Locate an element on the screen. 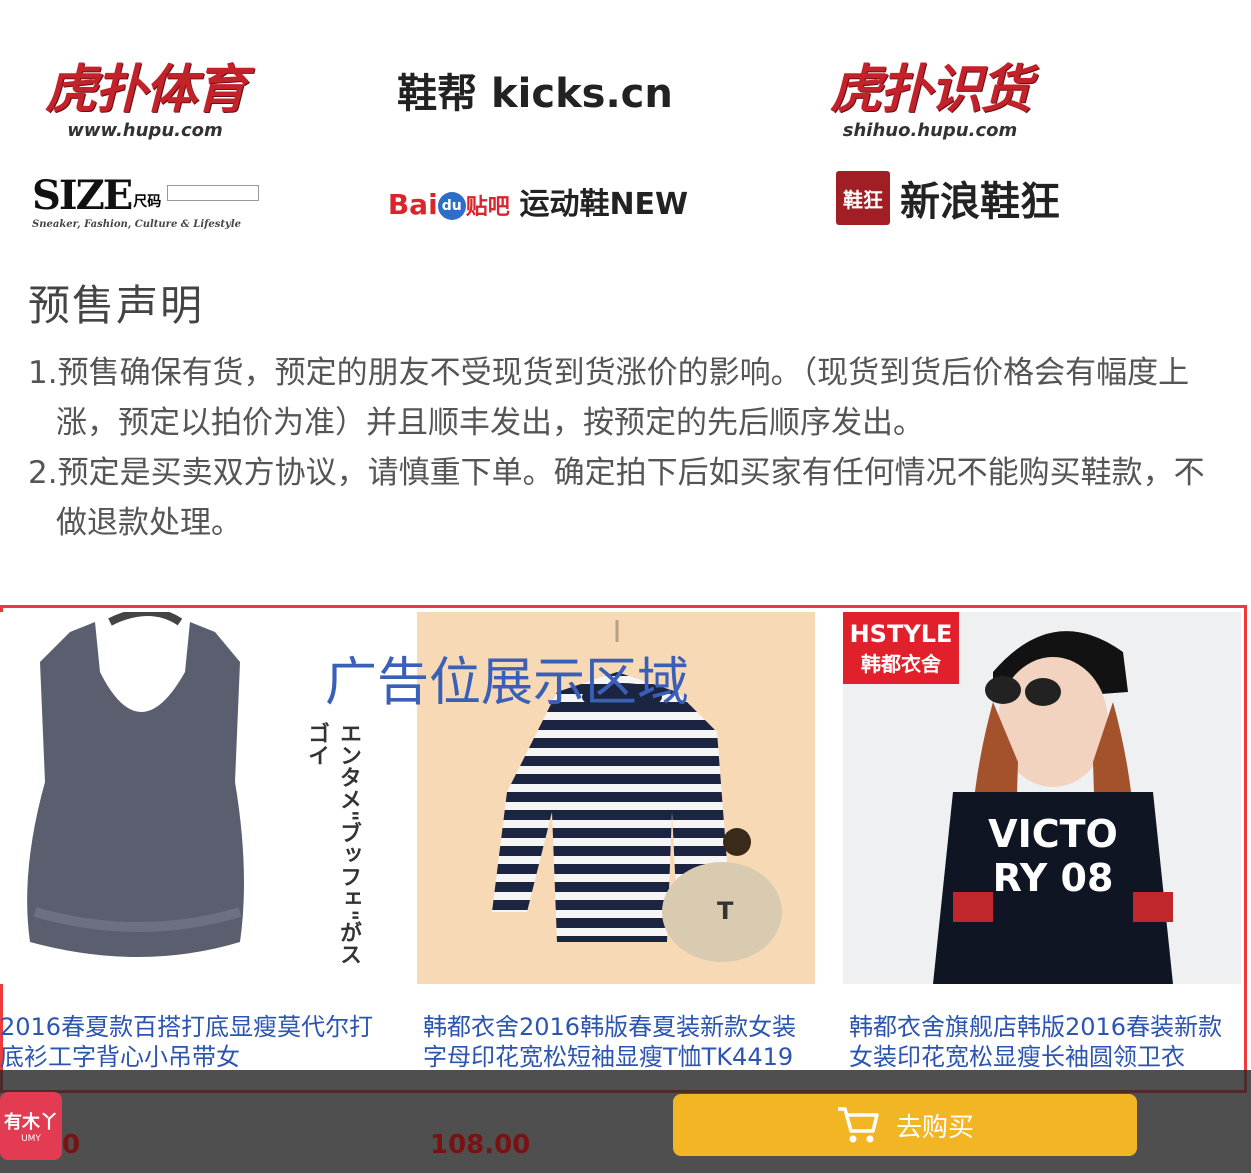 The image size is (1251, 1173). brand-badge: HSTYLE 韩都衣舍 is located at coordinates (901, 648).